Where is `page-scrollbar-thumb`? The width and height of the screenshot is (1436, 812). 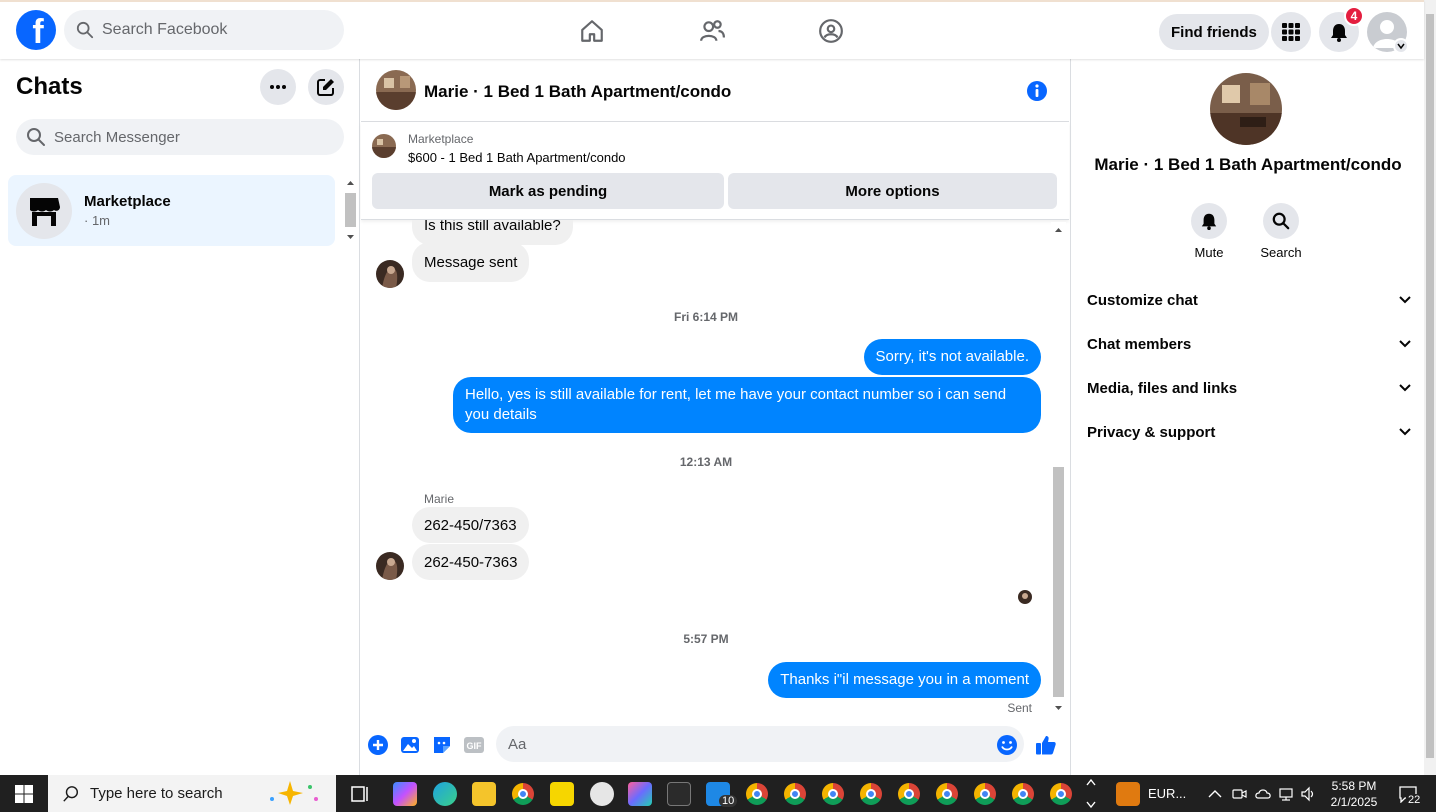 page-scrollbar-thumb is located at coordinates (1430, 386).